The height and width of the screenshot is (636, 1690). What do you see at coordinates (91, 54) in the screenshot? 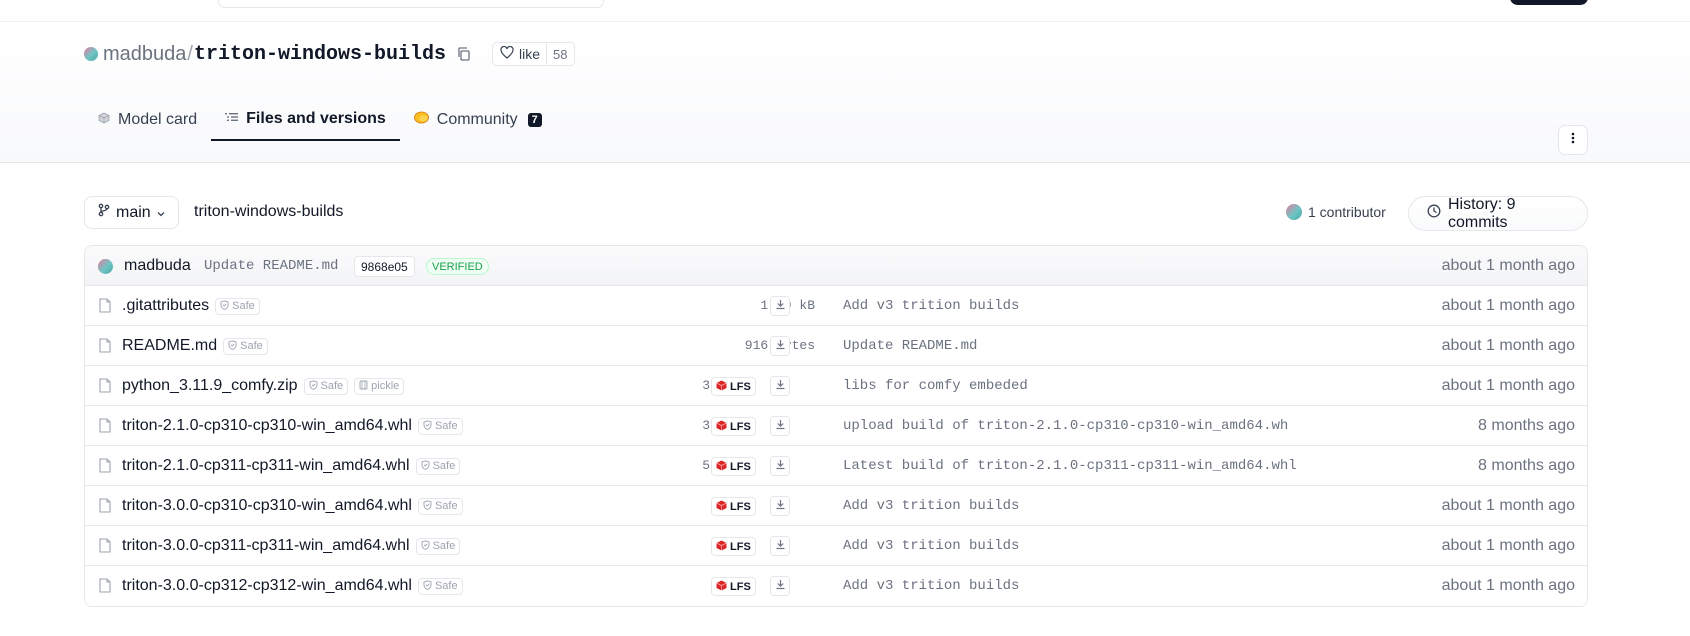
I see `owner-avatar` at bounding box center [91, 54].